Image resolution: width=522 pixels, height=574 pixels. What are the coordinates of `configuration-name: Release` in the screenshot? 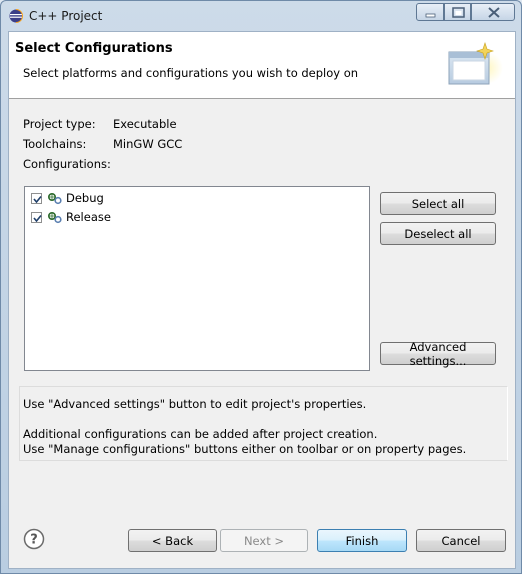 It's located at (88, 217).